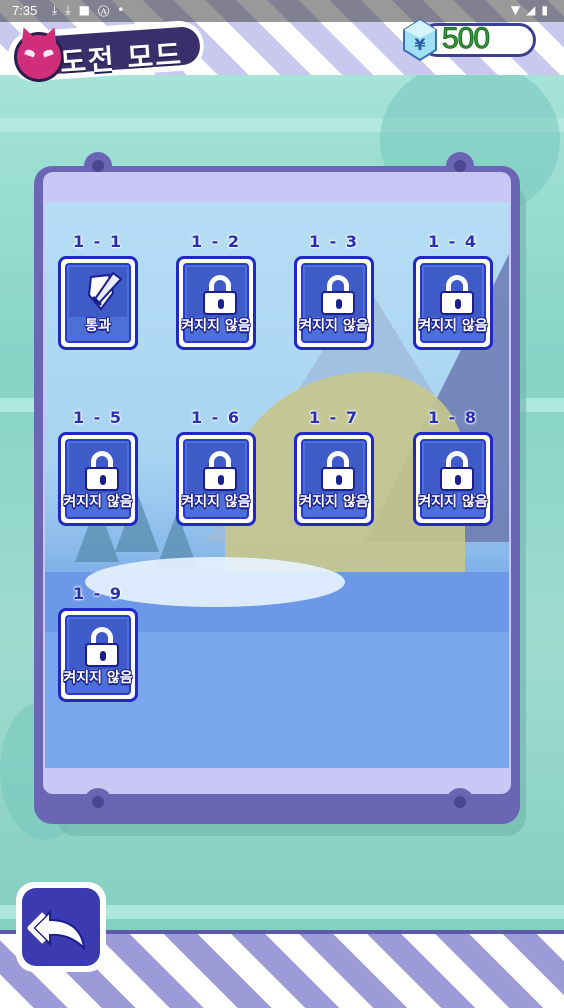 This screenshot has height=1008, width=564. I want to click on level-number: 1 - 3, so click(334, 241).